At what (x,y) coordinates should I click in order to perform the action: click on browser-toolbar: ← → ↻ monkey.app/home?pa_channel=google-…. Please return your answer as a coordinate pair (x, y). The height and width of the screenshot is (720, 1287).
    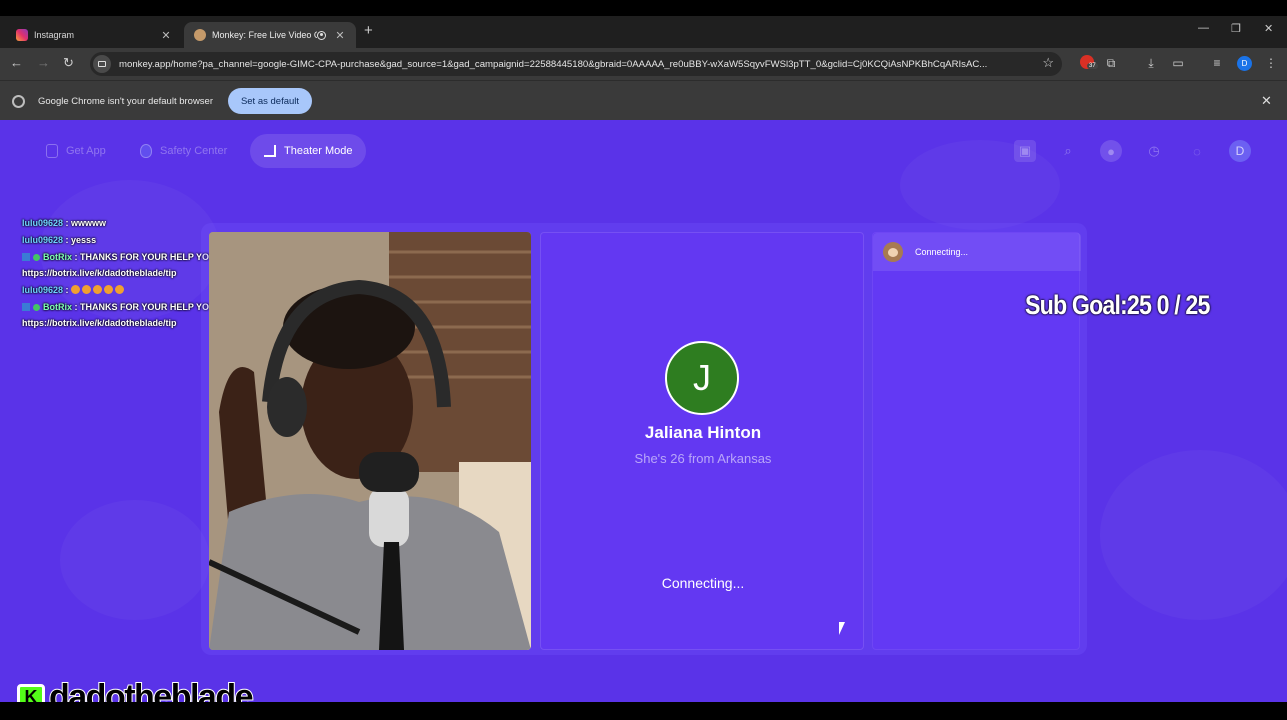
    Looking at the image, I should click on (643, 64).